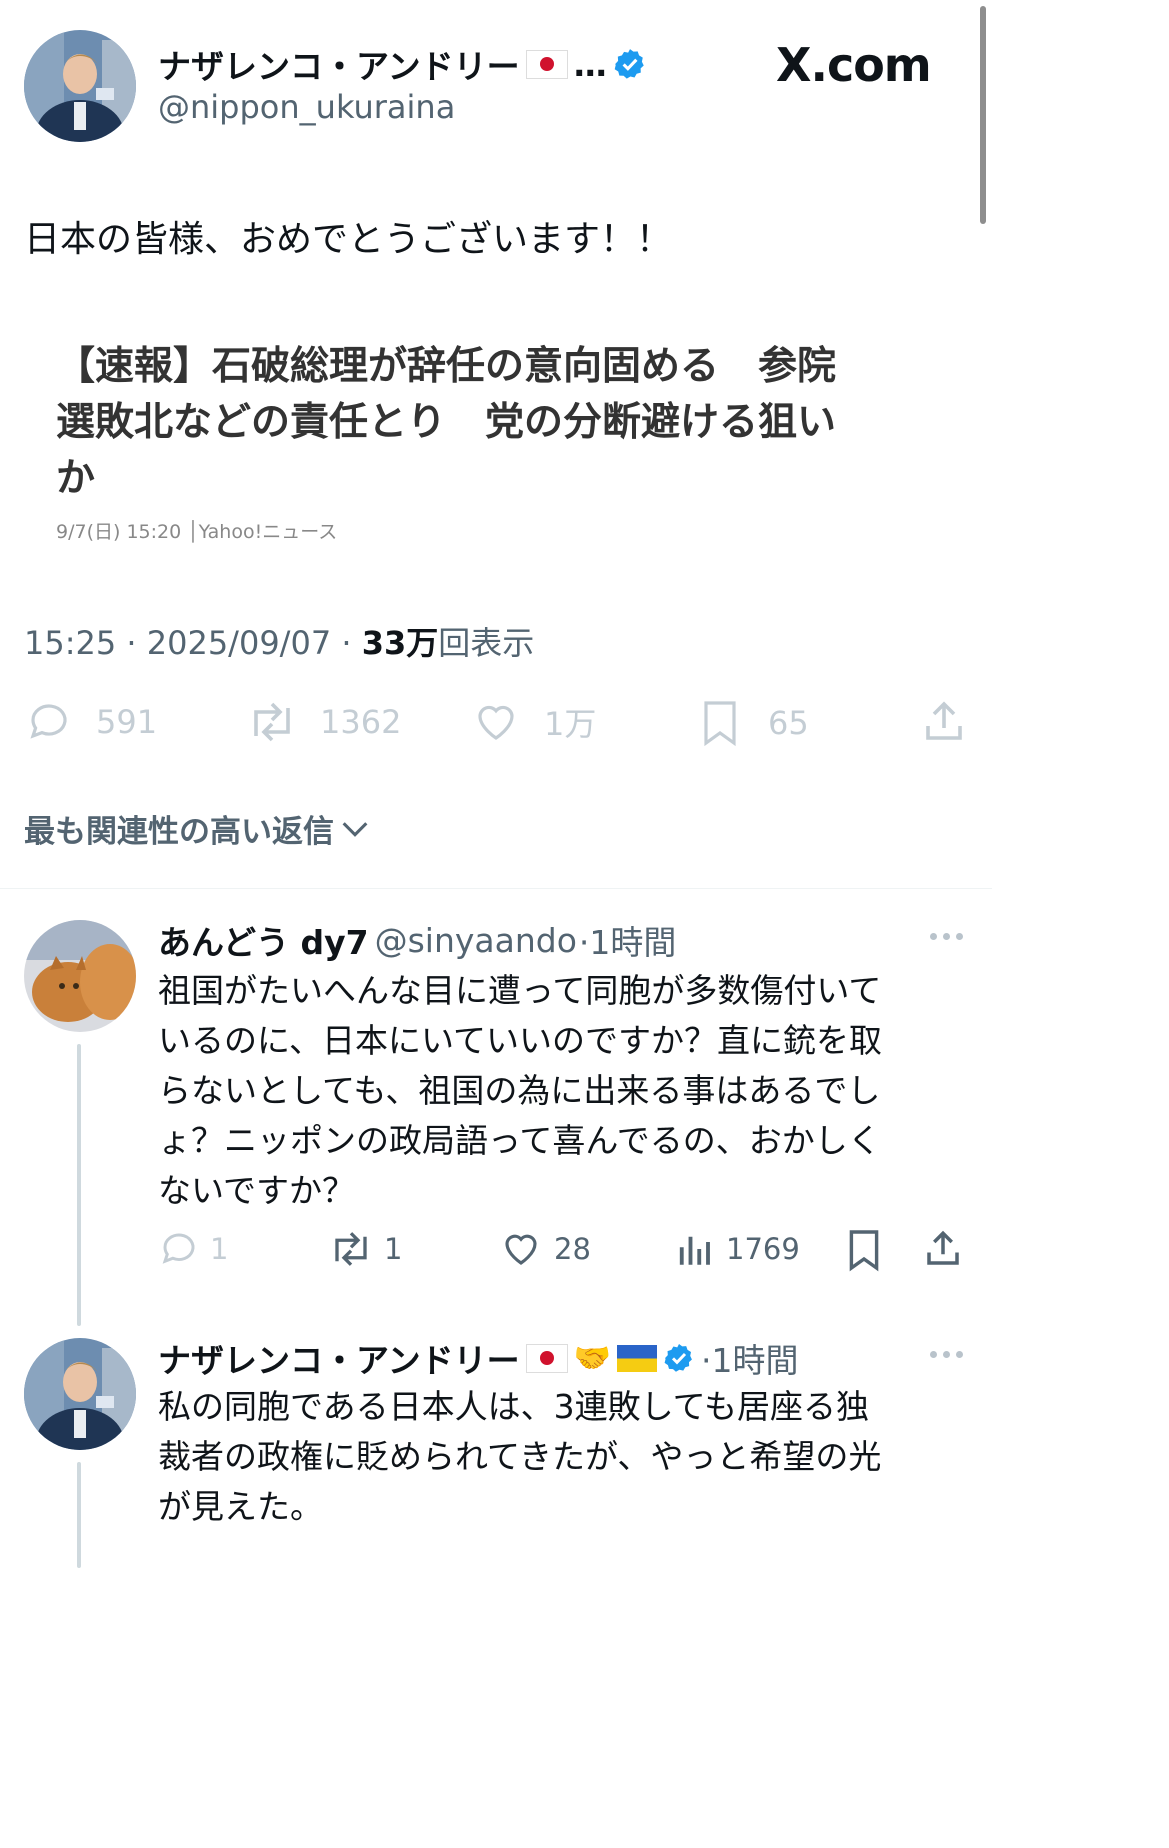 This screenshot has height=1848, width=1169. What do you see at coordinates (496, 888) in the screenshot?
I see `section-divider` at bounding box center [496, 888].